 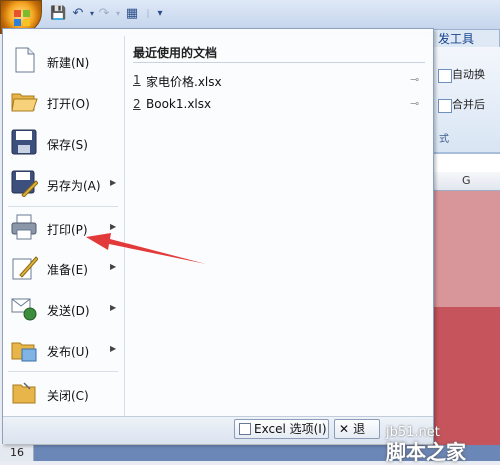 I want to click on wrap-text-button: 自动换, so click(x=476, y=75).